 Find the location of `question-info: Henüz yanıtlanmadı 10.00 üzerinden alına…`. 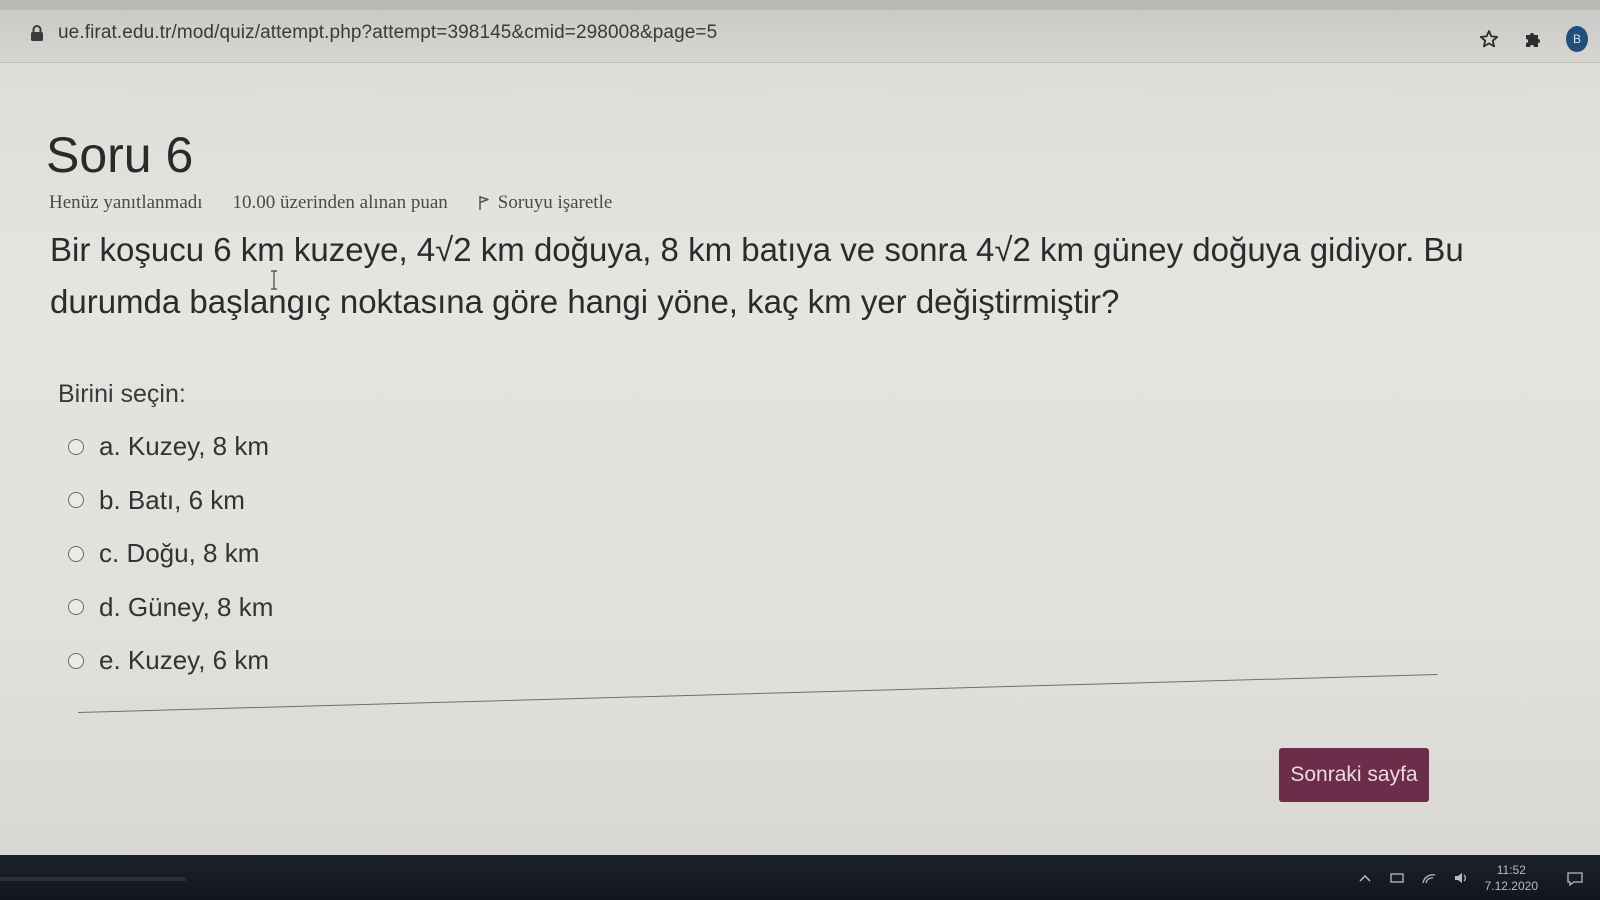

question-info: Henüz yanıtlanmadı 10.00 üzerinden alına… is located at coordinates (330, 203).